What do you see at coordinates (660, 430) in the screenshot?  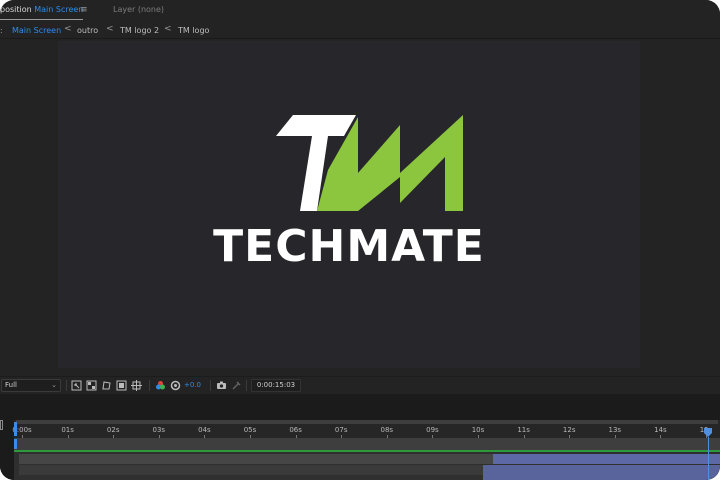 I see `ruler-tick-label: 14s` at bounding box center [660, 430].